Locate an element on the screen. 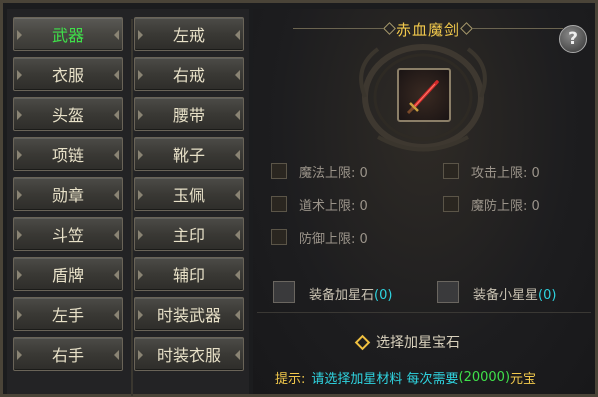 The image size is (598, 397). star-stone-text: 装备加星石 is located at coordinates (342, 295).